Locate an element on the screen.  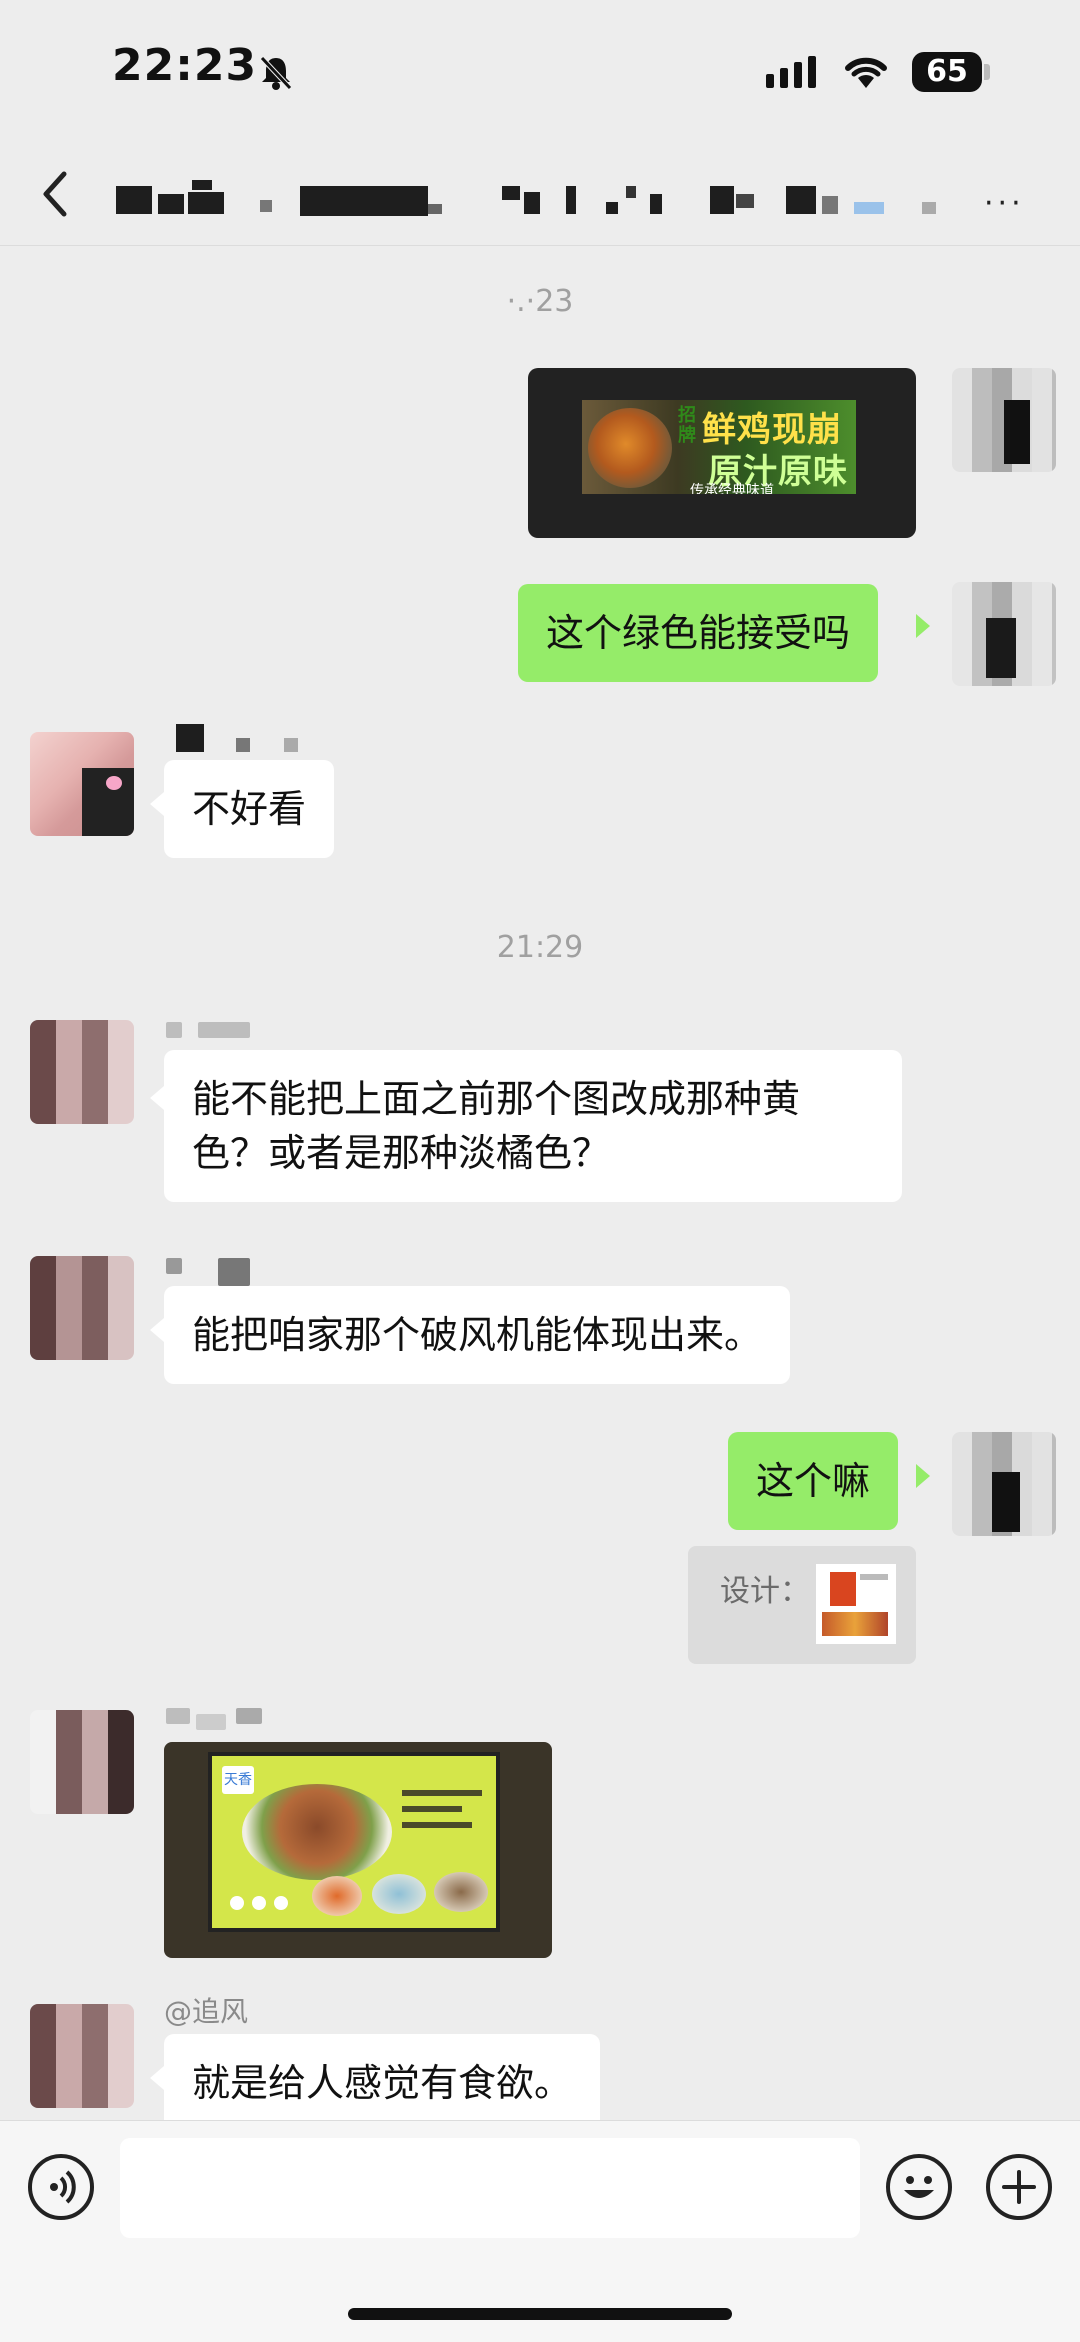
message-input is located at coordinates (490, 2188).